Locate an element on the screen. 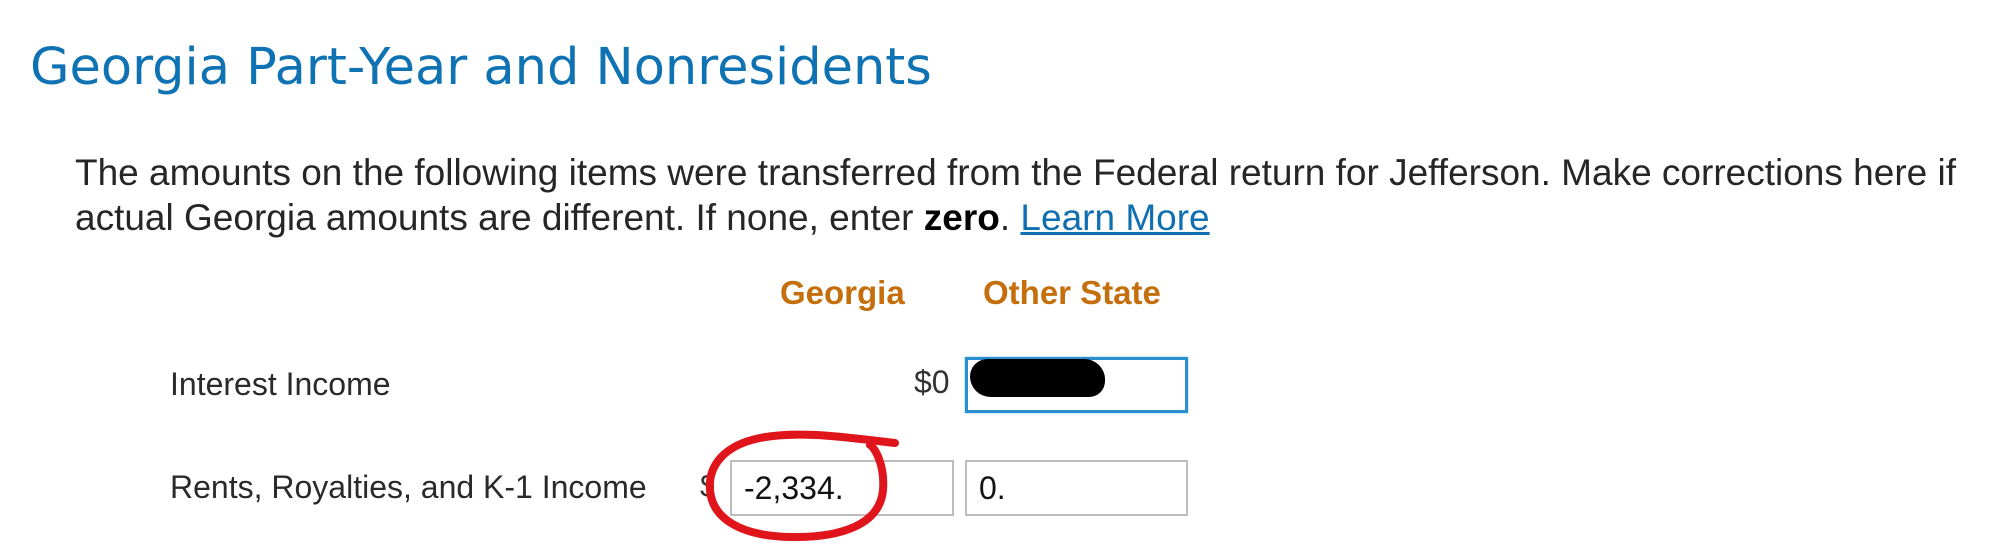  row-label-interest-income: Interest Income is located at coordinates (280, 384).